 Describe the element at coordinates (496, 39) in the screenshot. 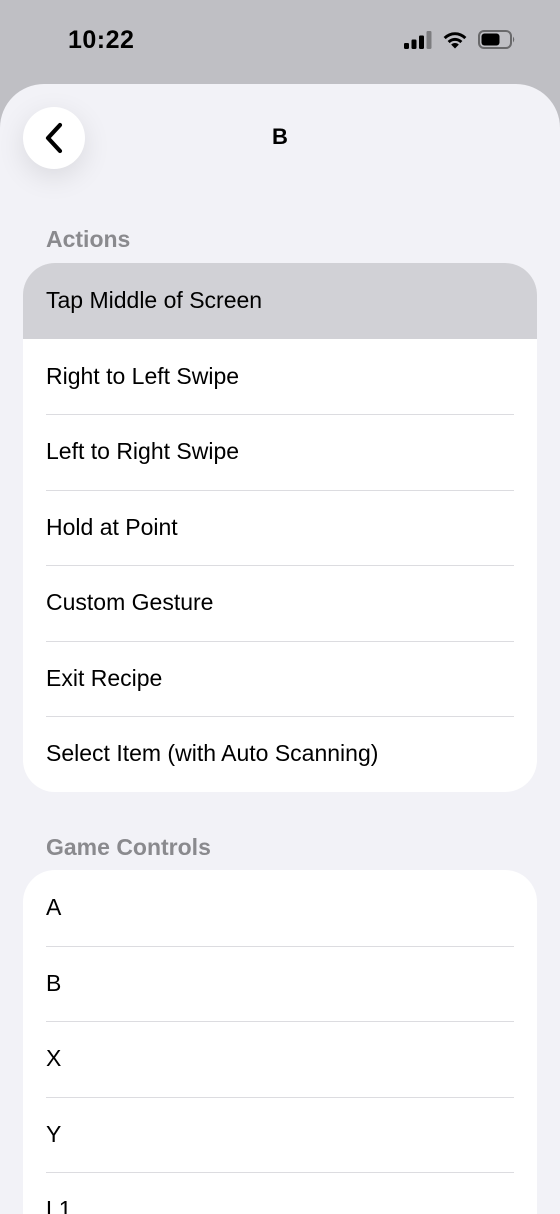

I see `battery-icon` at that location.